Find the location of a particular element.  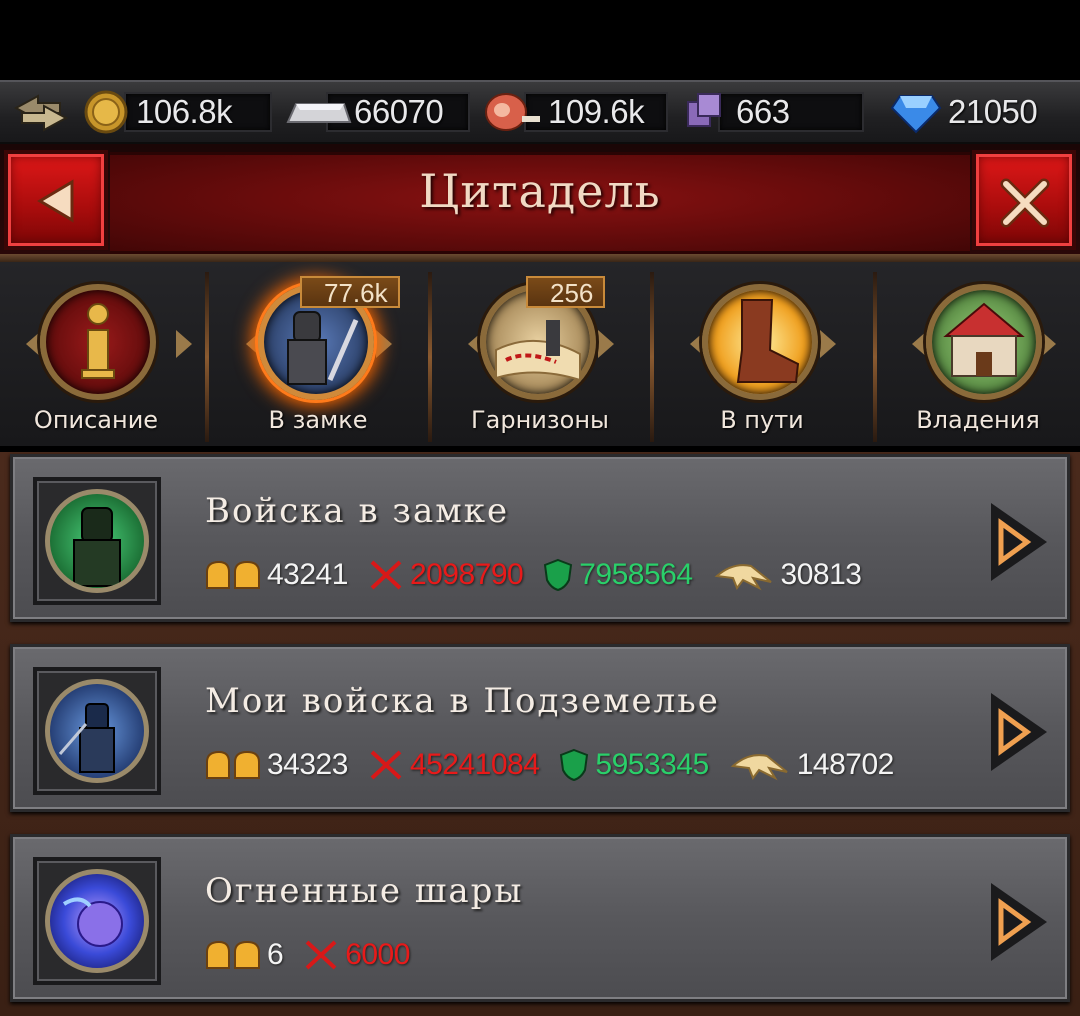

back-arrow-icon is located at coordinates (55, 201).